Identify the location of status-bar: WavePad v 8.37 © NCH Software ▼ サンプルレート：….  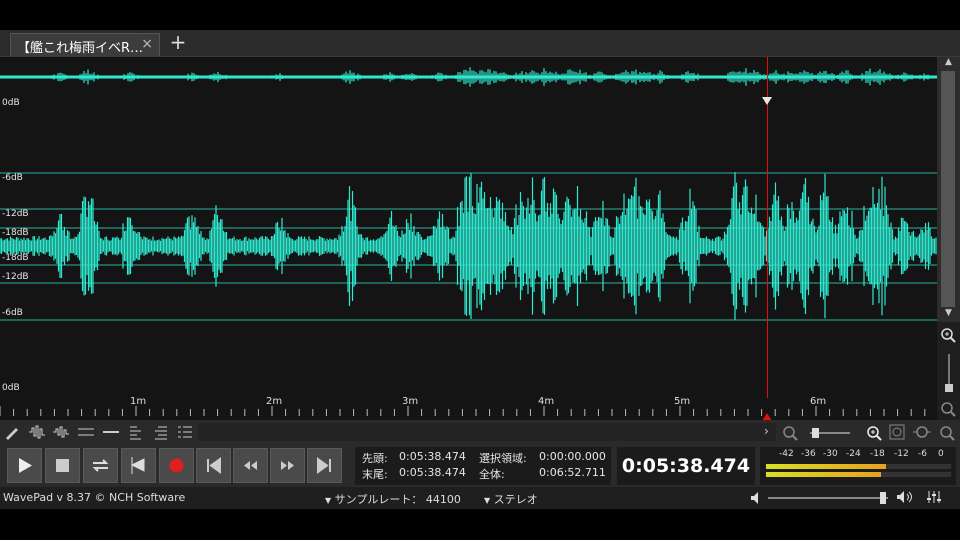
(480, 498).